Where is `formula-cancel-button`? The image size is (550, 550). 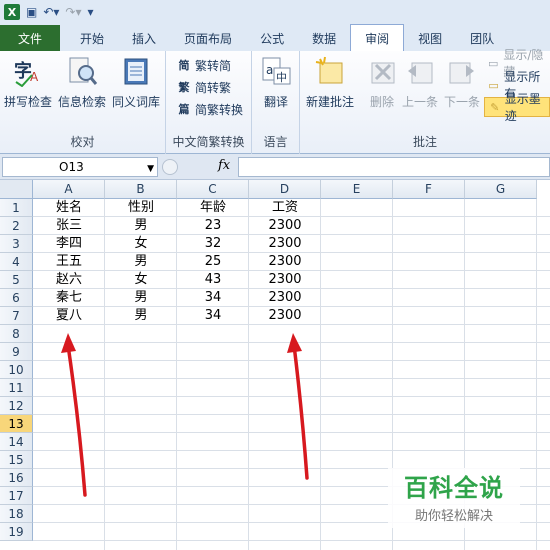 formula-cancel-button is located at coordinates (170, 167).